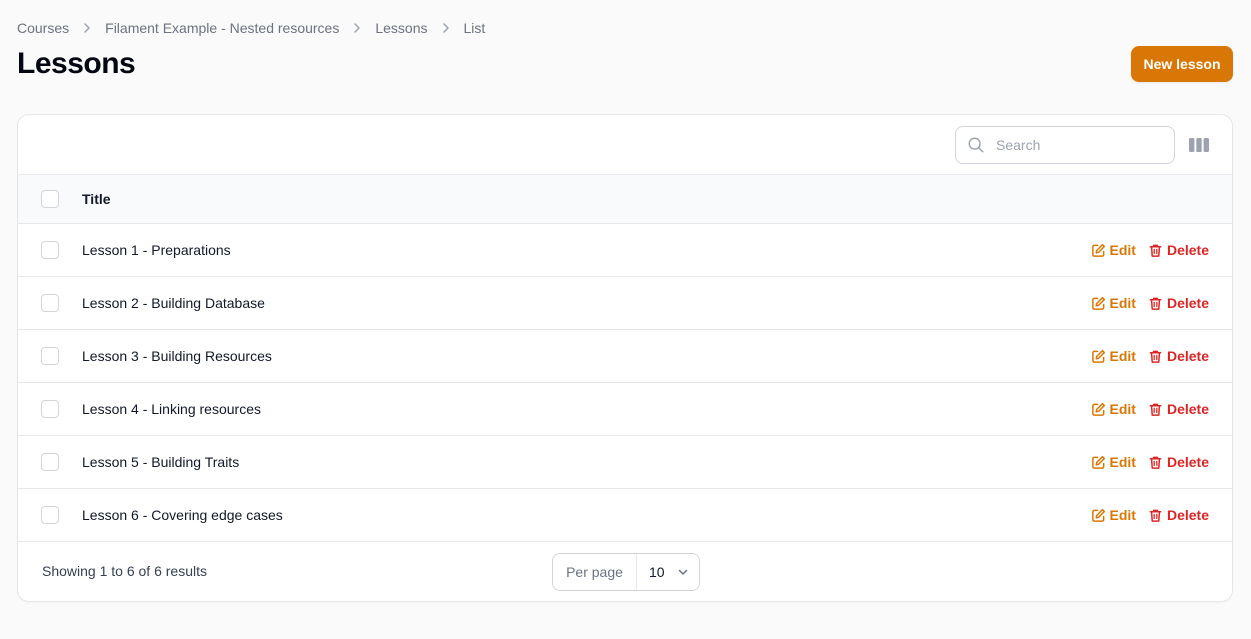 The height and width of the screenshot is (639, 1251). What do you see at coordinates (156, 250) in the screenshot?
I see `row-title: Lesson 1 - Preparations` at bounding box center [156, 250].